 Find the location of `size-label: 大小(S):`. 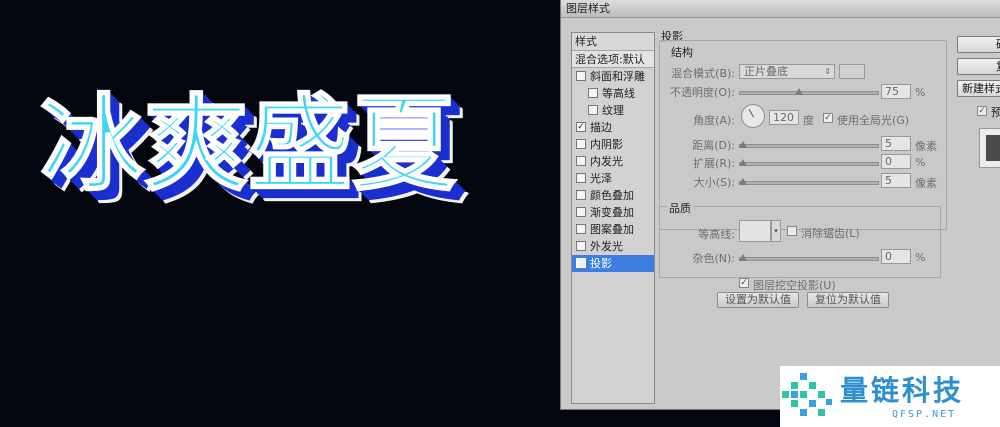

size-label: 大小(S): is located at coordinates (714, 182).